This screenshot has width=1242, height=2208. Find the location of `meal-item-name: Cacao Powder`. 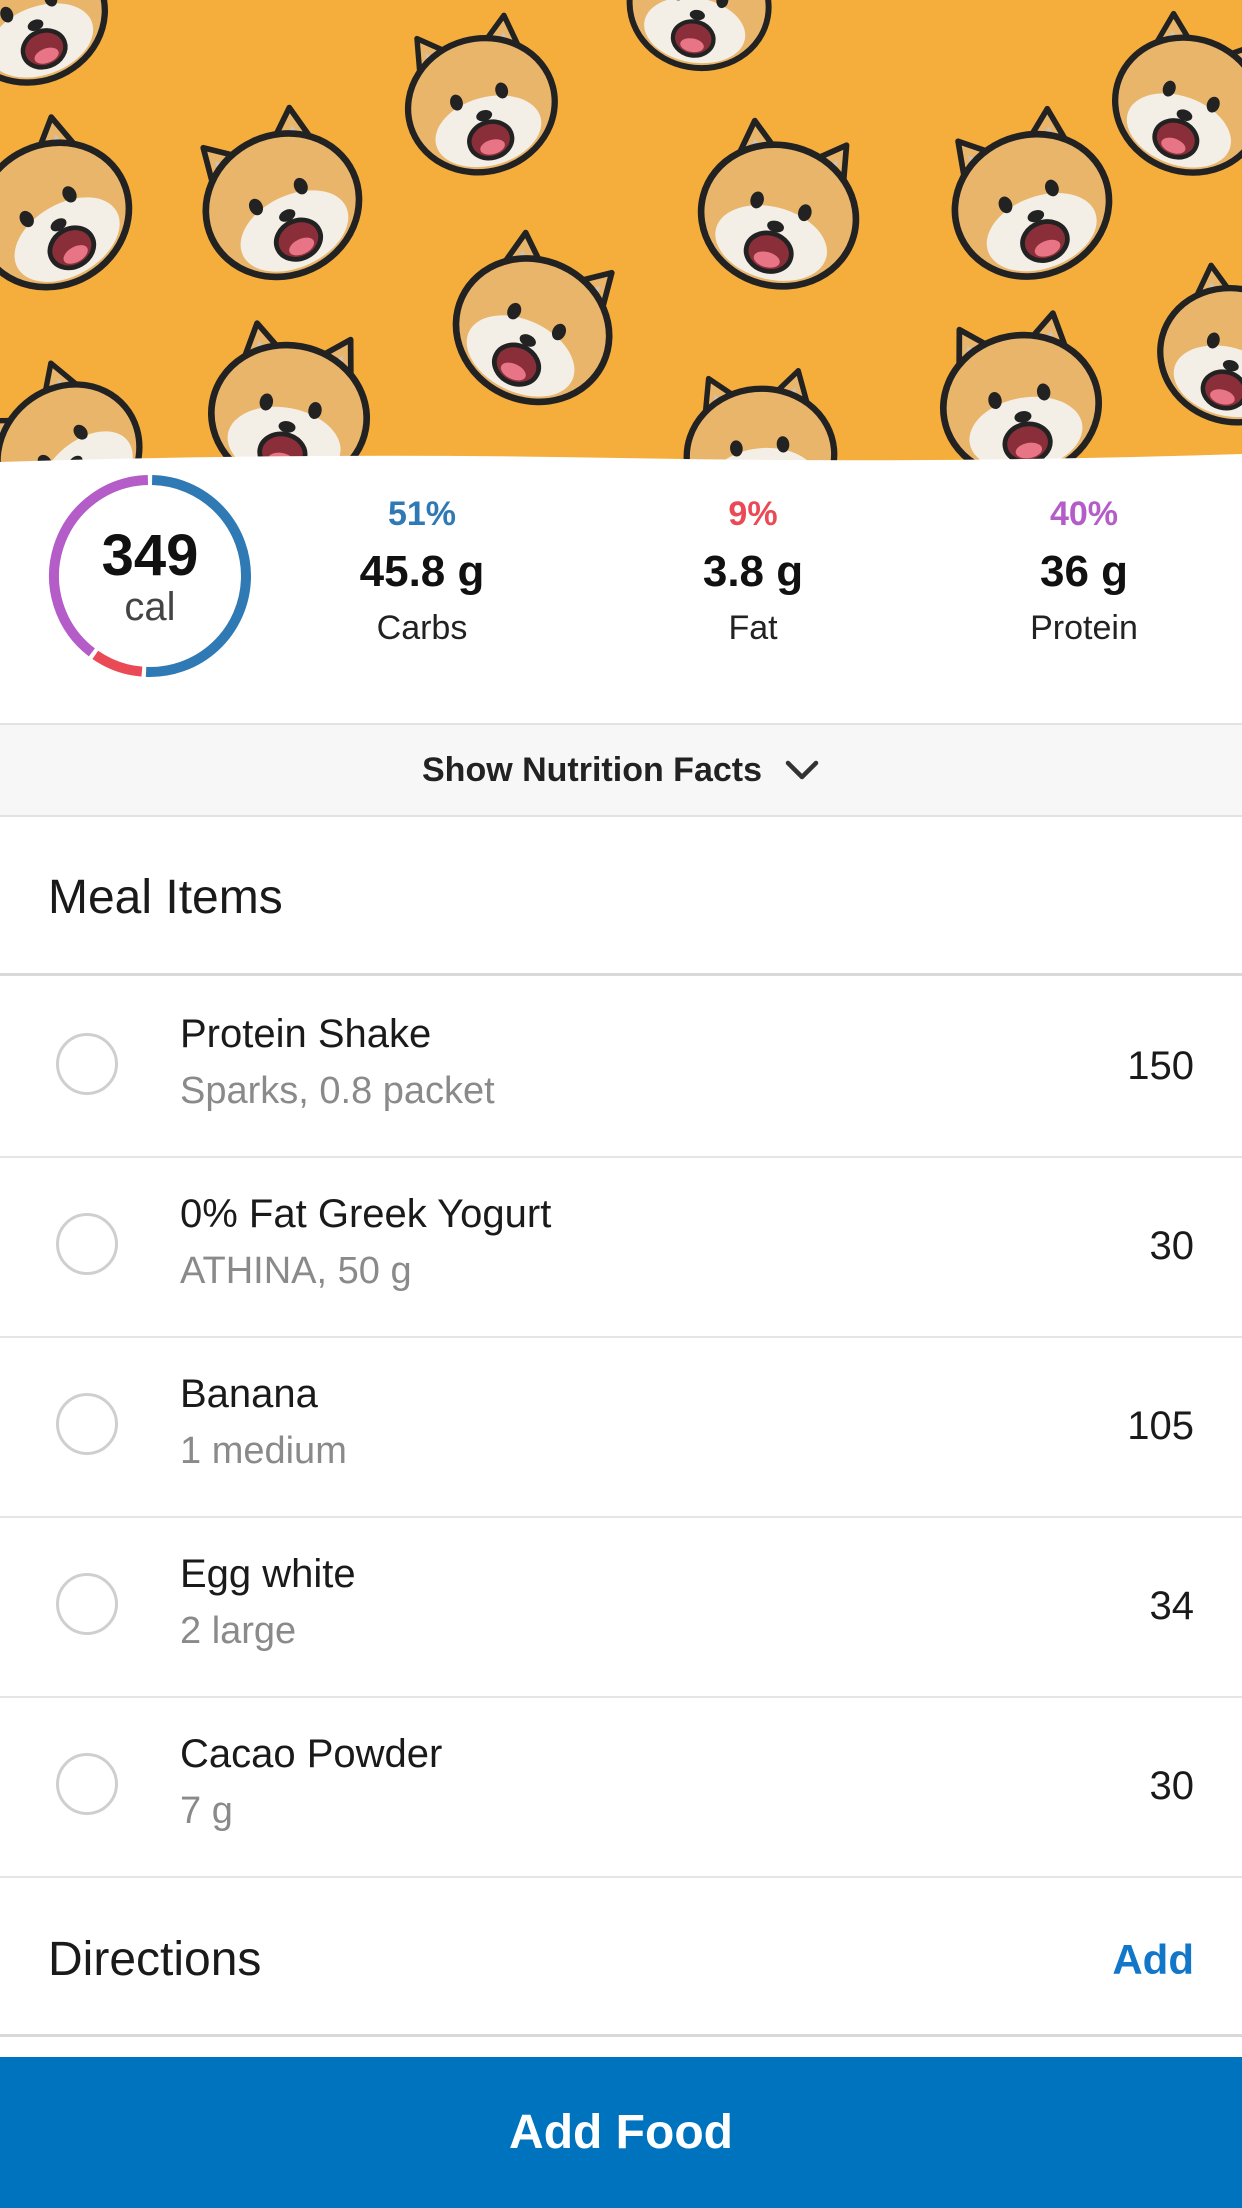

meal-item-name: Cacao Powder is located at coordinates (311, 1754).